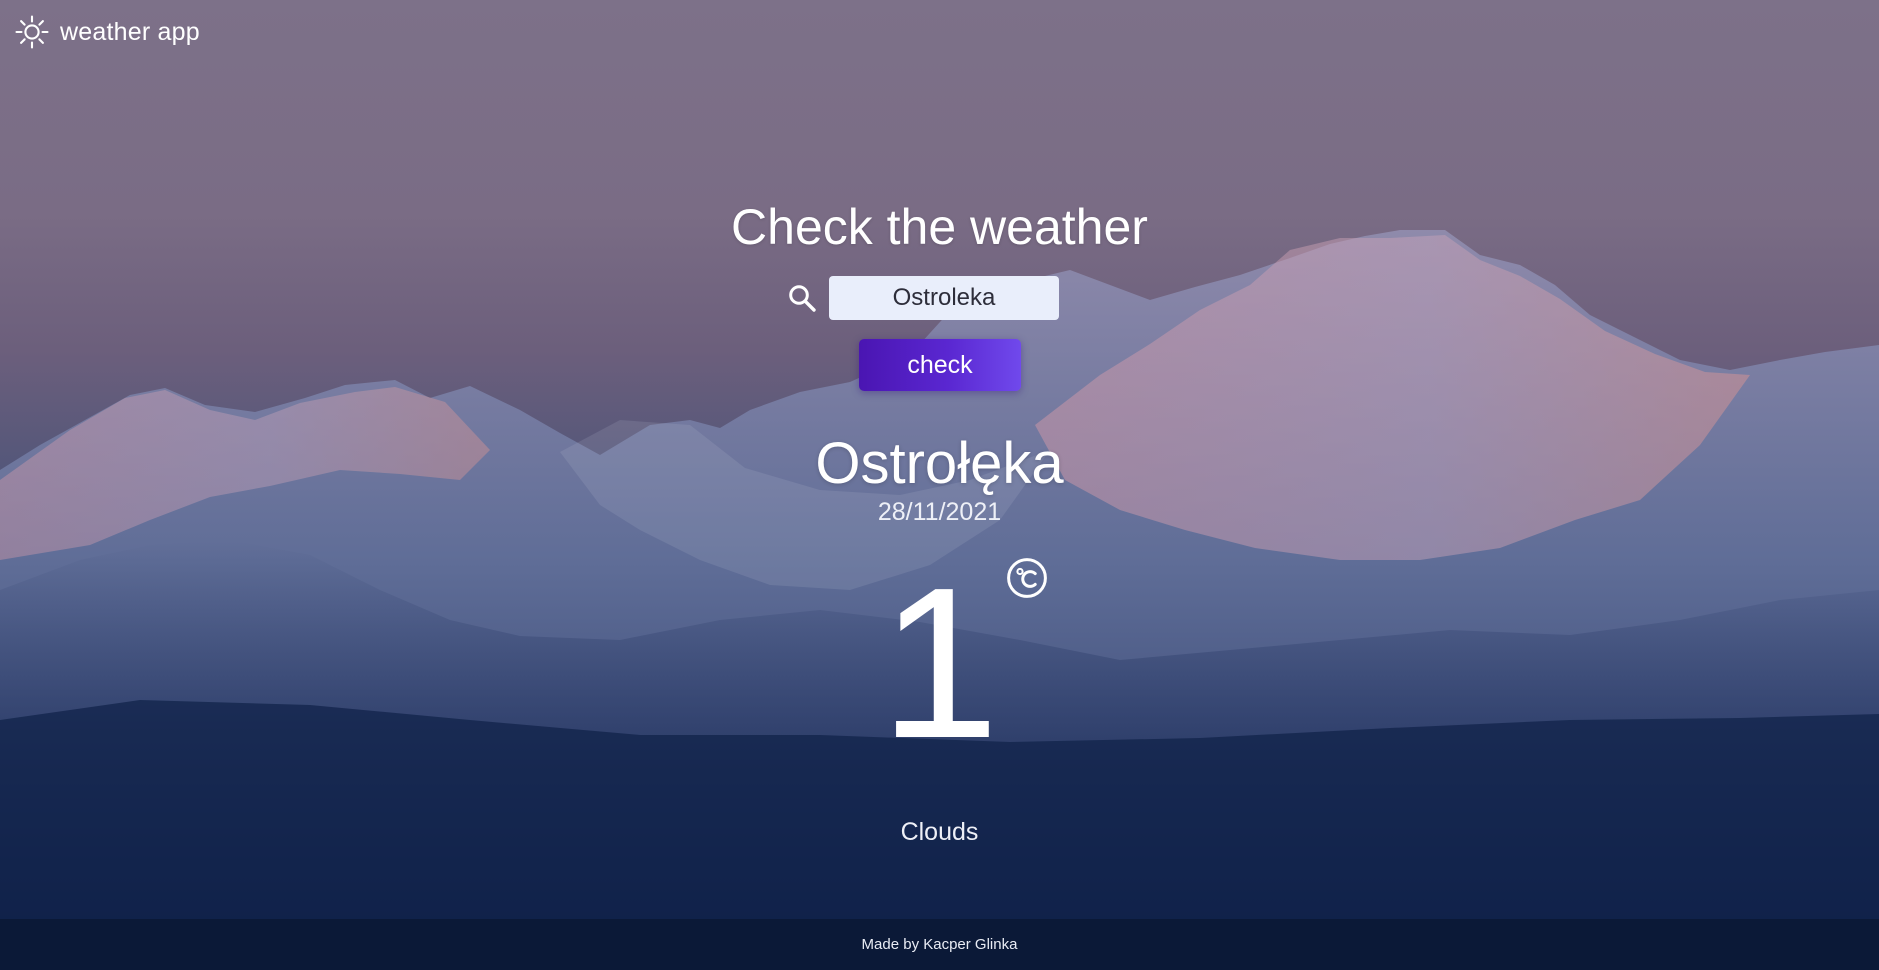  I want to click on weather-date: 28/11/2021, so click(939, 512).